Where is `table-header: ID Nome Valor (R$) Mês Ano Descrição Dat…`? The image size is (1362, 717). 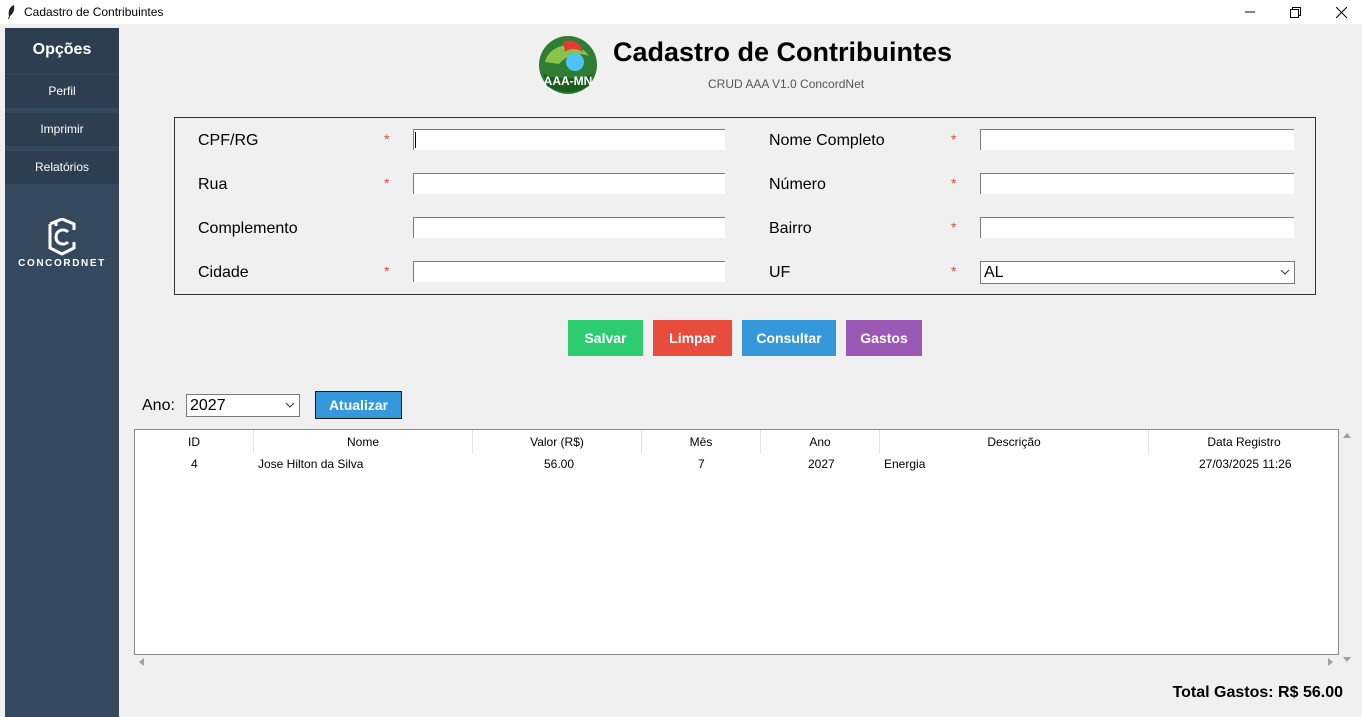 table-header: ID Nome Valor (R$) Mês Ano Descrição Dat… is located at coordinates (736, 442).